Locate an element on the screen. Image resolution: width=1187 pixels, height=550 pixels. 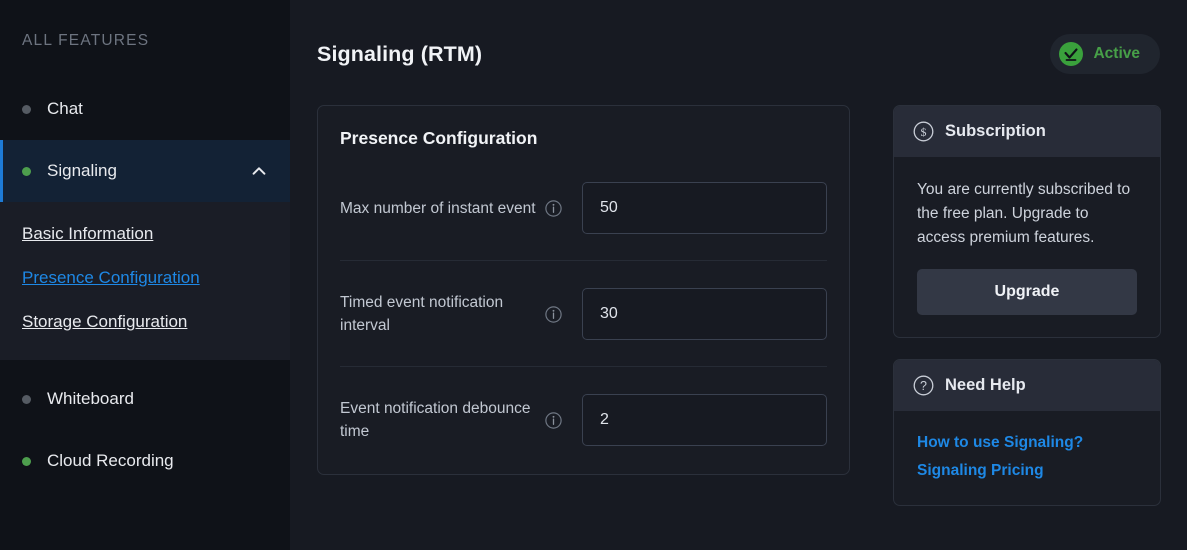
sidebar-item-label: Signaling is located at coordinates (82, 170).